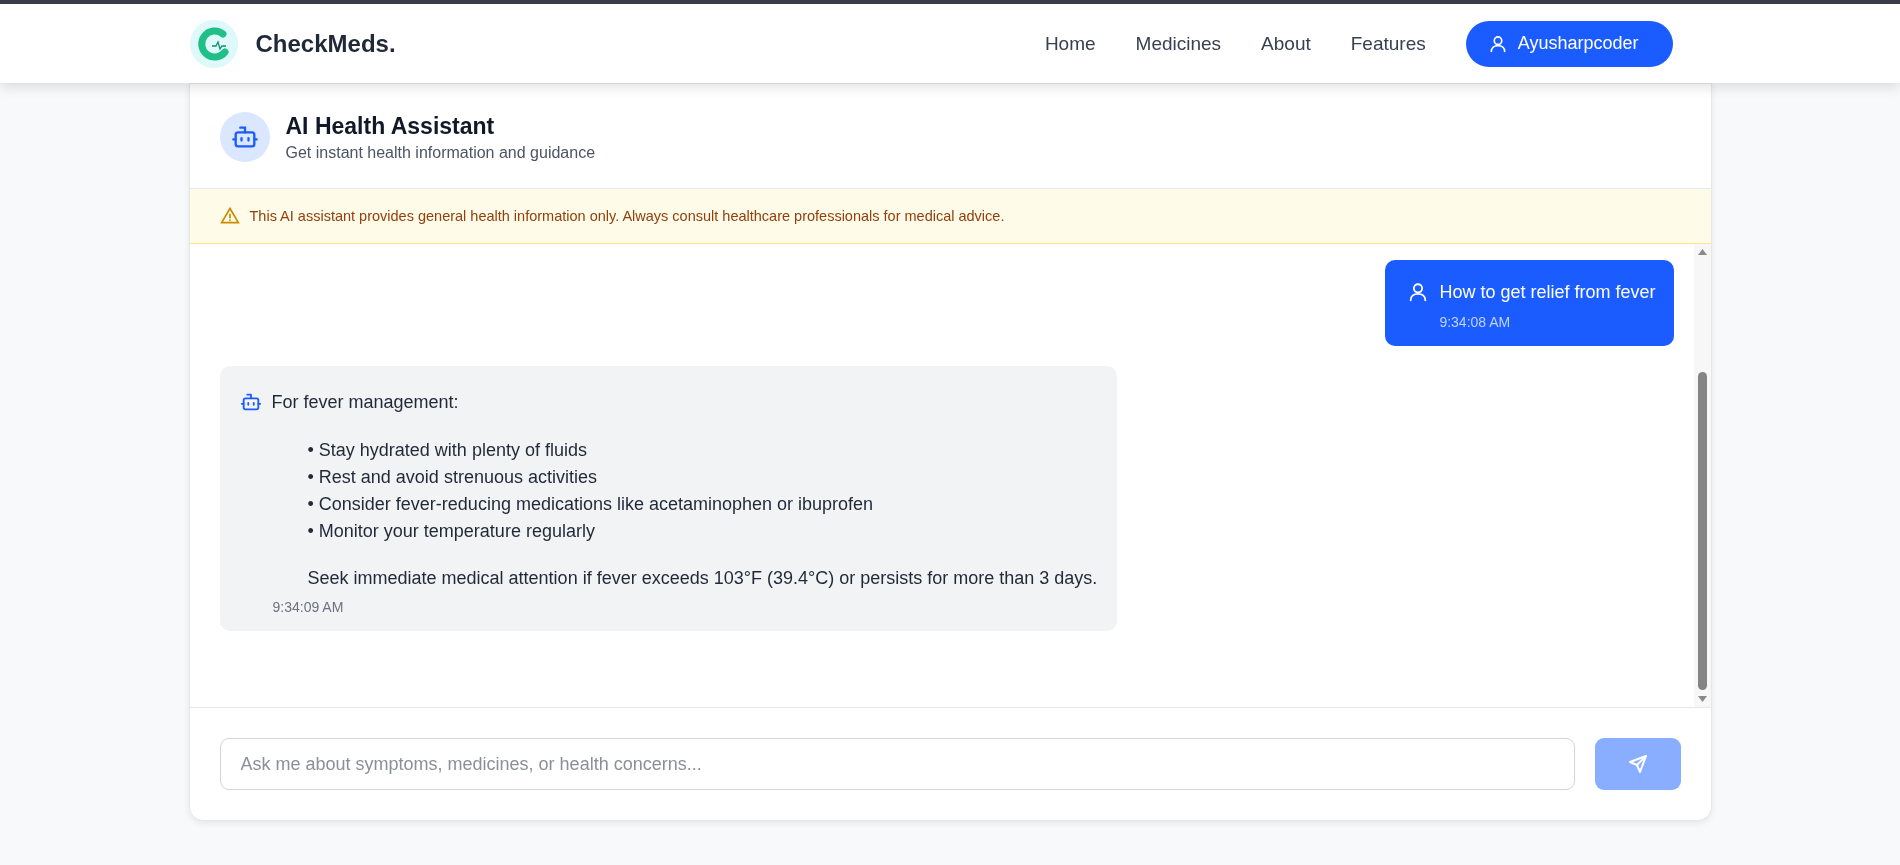 The width and height of the screenshot is (1900, 865). Describe the element at coordinates (702, 578) in the screenshot. I see `message-text: Seek immediate medical attention if fever exceeds 103°F (39.4°C) or persists for more than 3 days.` at that location.